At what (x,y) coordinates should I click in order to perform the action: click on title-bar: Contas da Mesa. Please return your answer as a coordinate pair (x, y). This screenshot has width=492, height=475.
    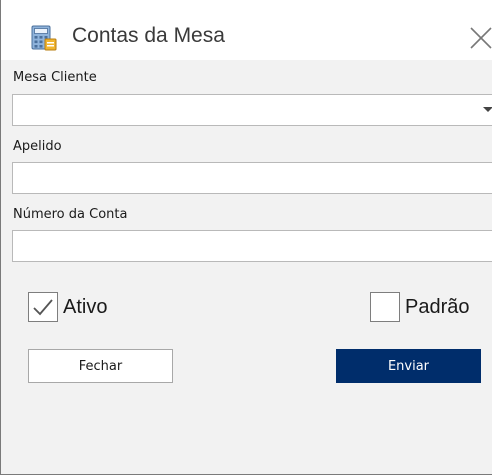
    Looking at the image, I should click on (246, 30).